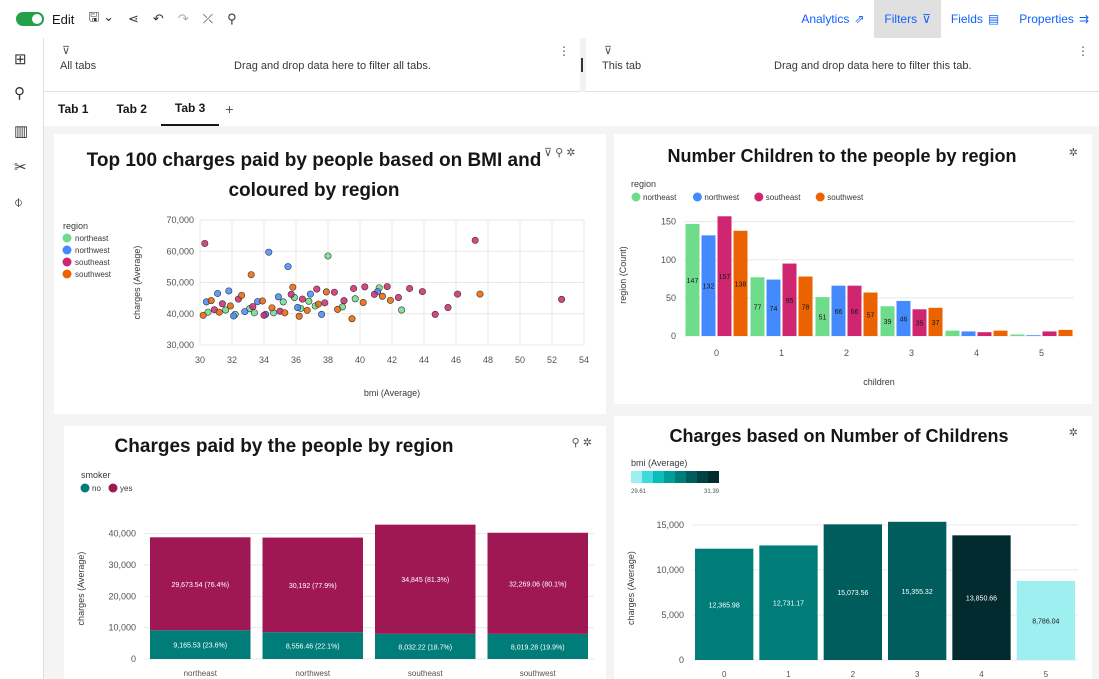  What do you see at coordinates (639, 492) in the screenshot?
I see `legend-min-label: 29.61` at bounding box center [639, 492].